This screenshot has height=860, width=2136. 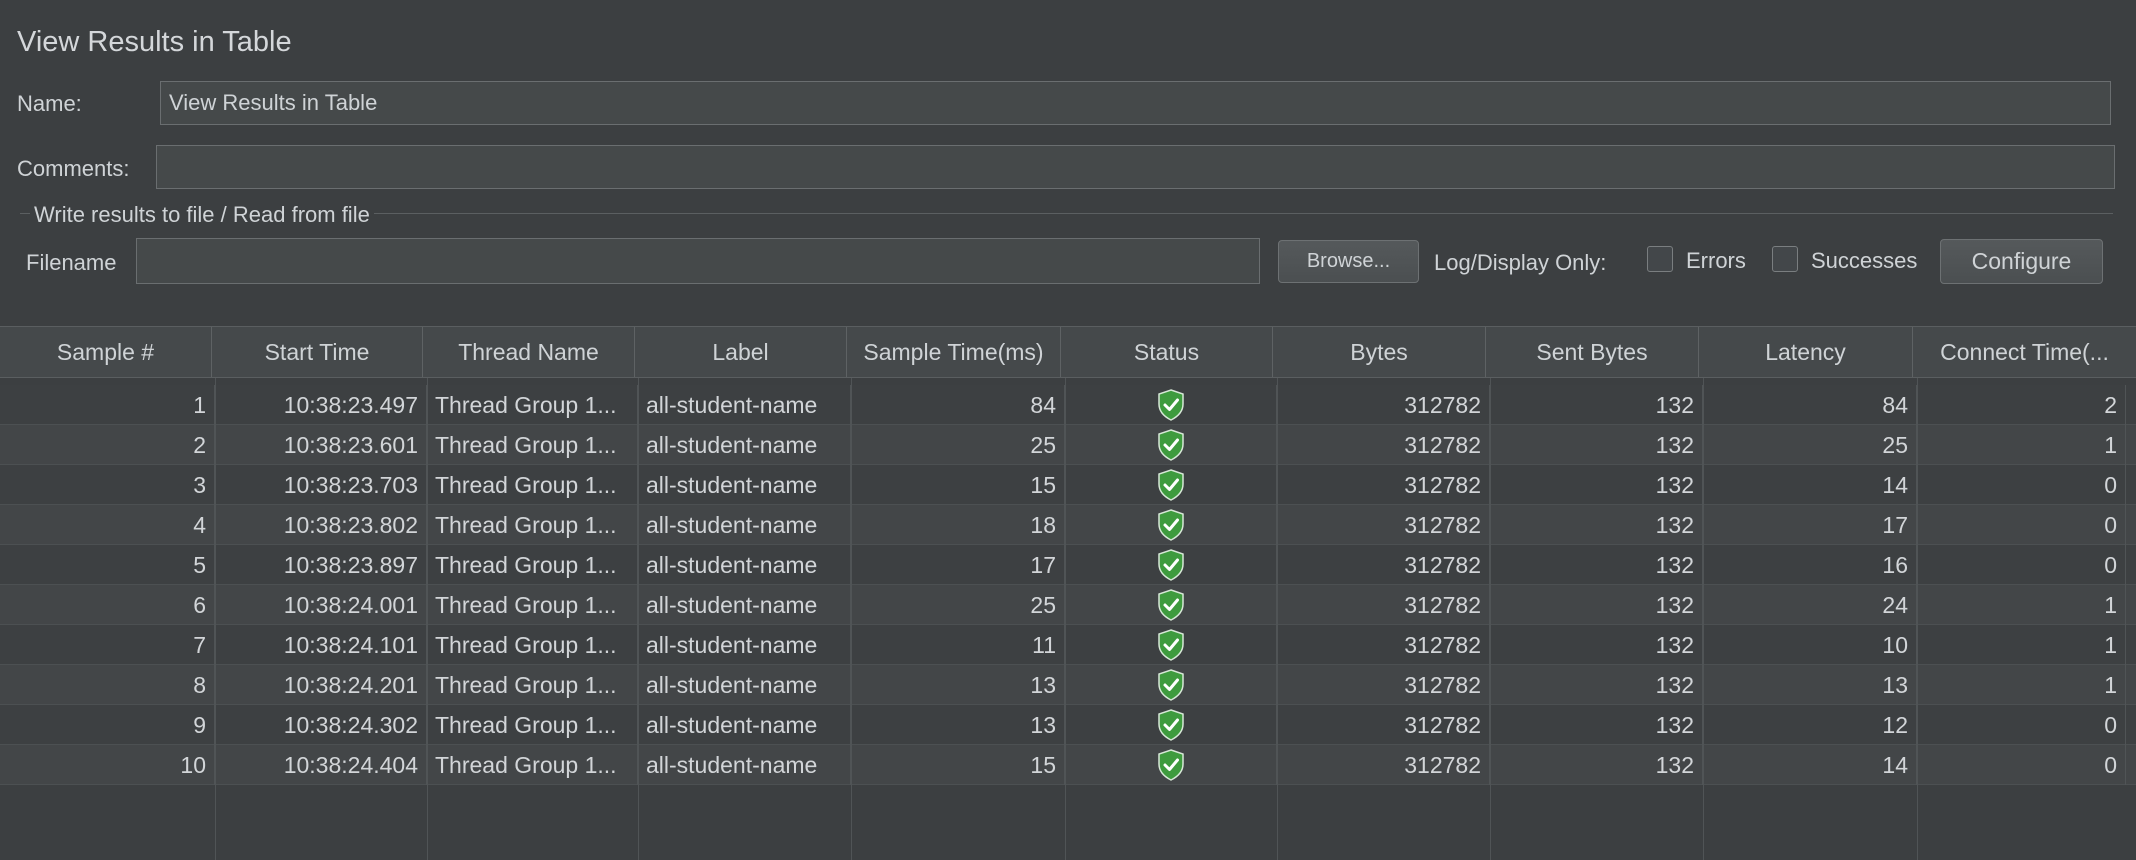 I want to click on filename-label: Filename, so click(x=71, y=262).